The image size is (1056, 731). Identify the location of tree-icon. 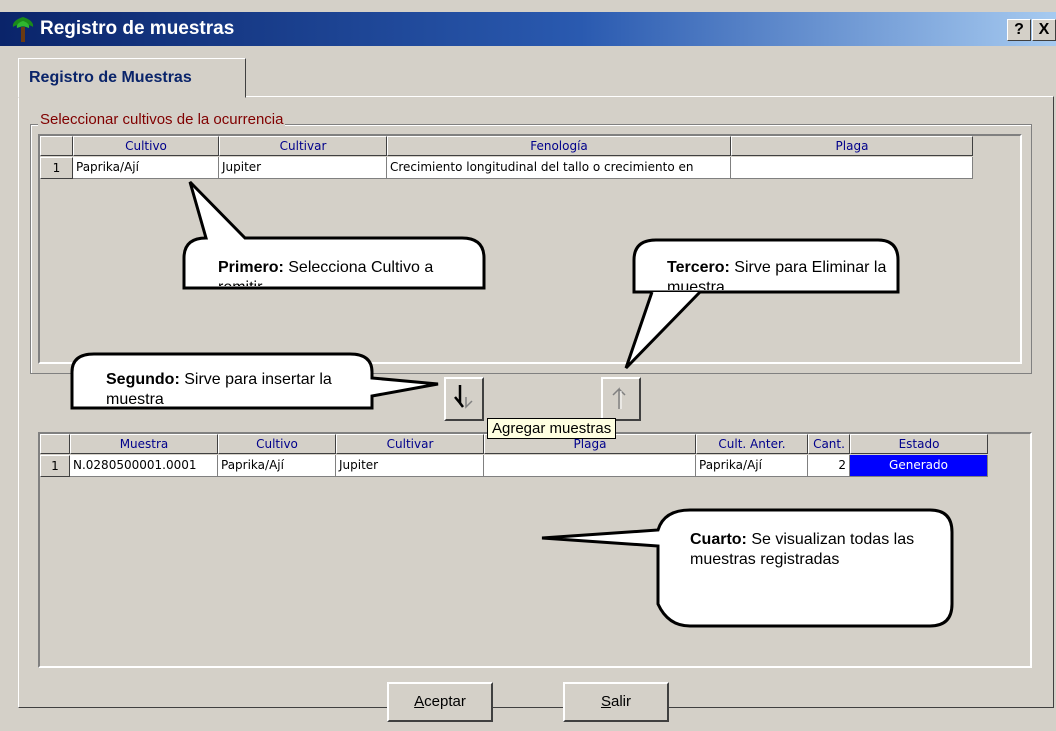
(23, 29).